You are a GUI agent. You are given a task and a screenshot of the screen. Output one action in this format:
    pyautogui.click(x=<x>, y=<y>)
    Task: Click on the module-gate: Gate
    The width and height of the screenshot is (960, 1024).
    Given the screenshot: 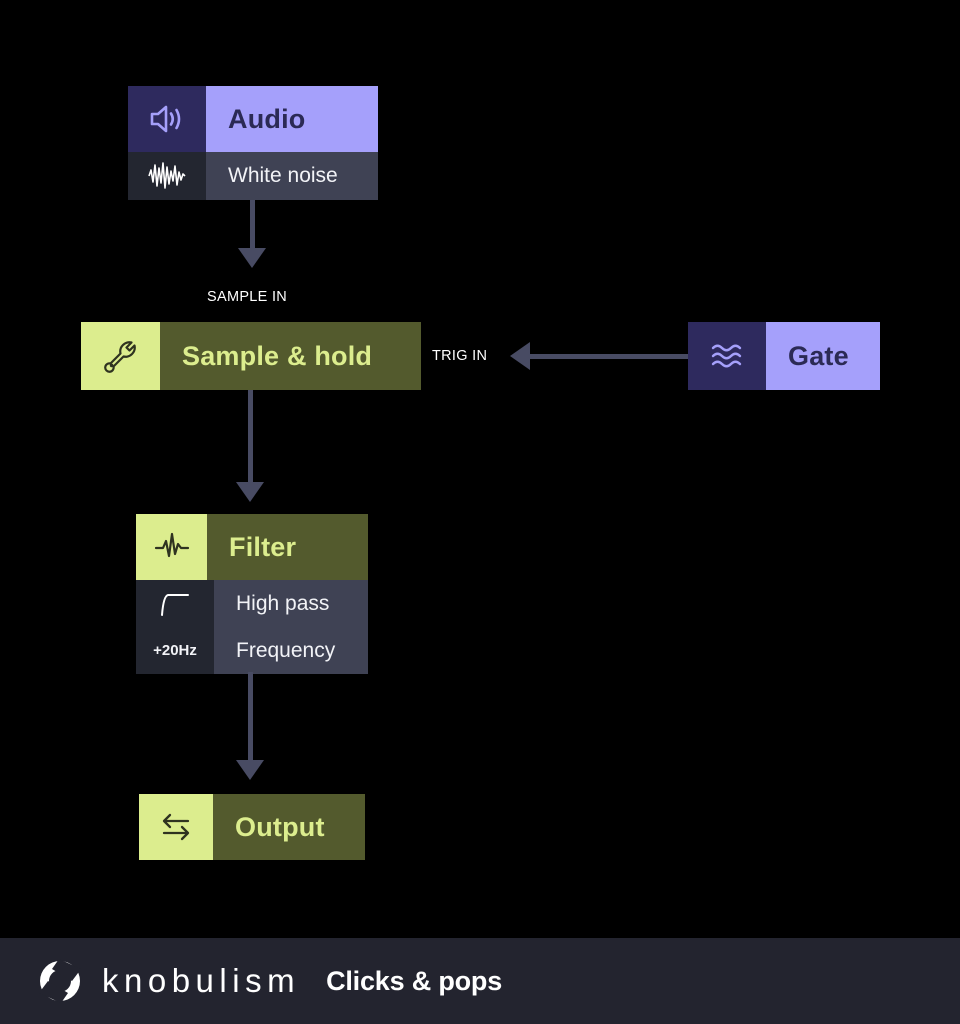 What is the action you would take?
    pyautogui.click(x=784, y=356)
    